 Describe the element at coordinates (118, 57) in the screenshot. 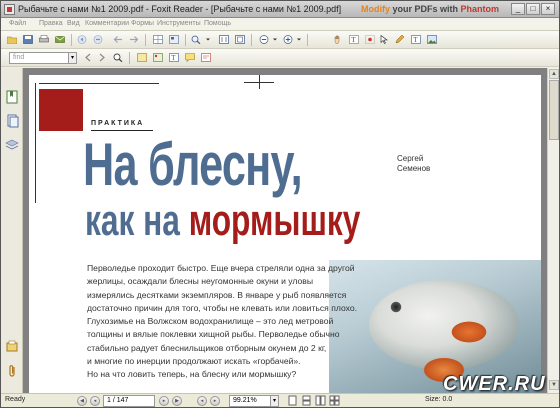

I see `search-button` at that location.